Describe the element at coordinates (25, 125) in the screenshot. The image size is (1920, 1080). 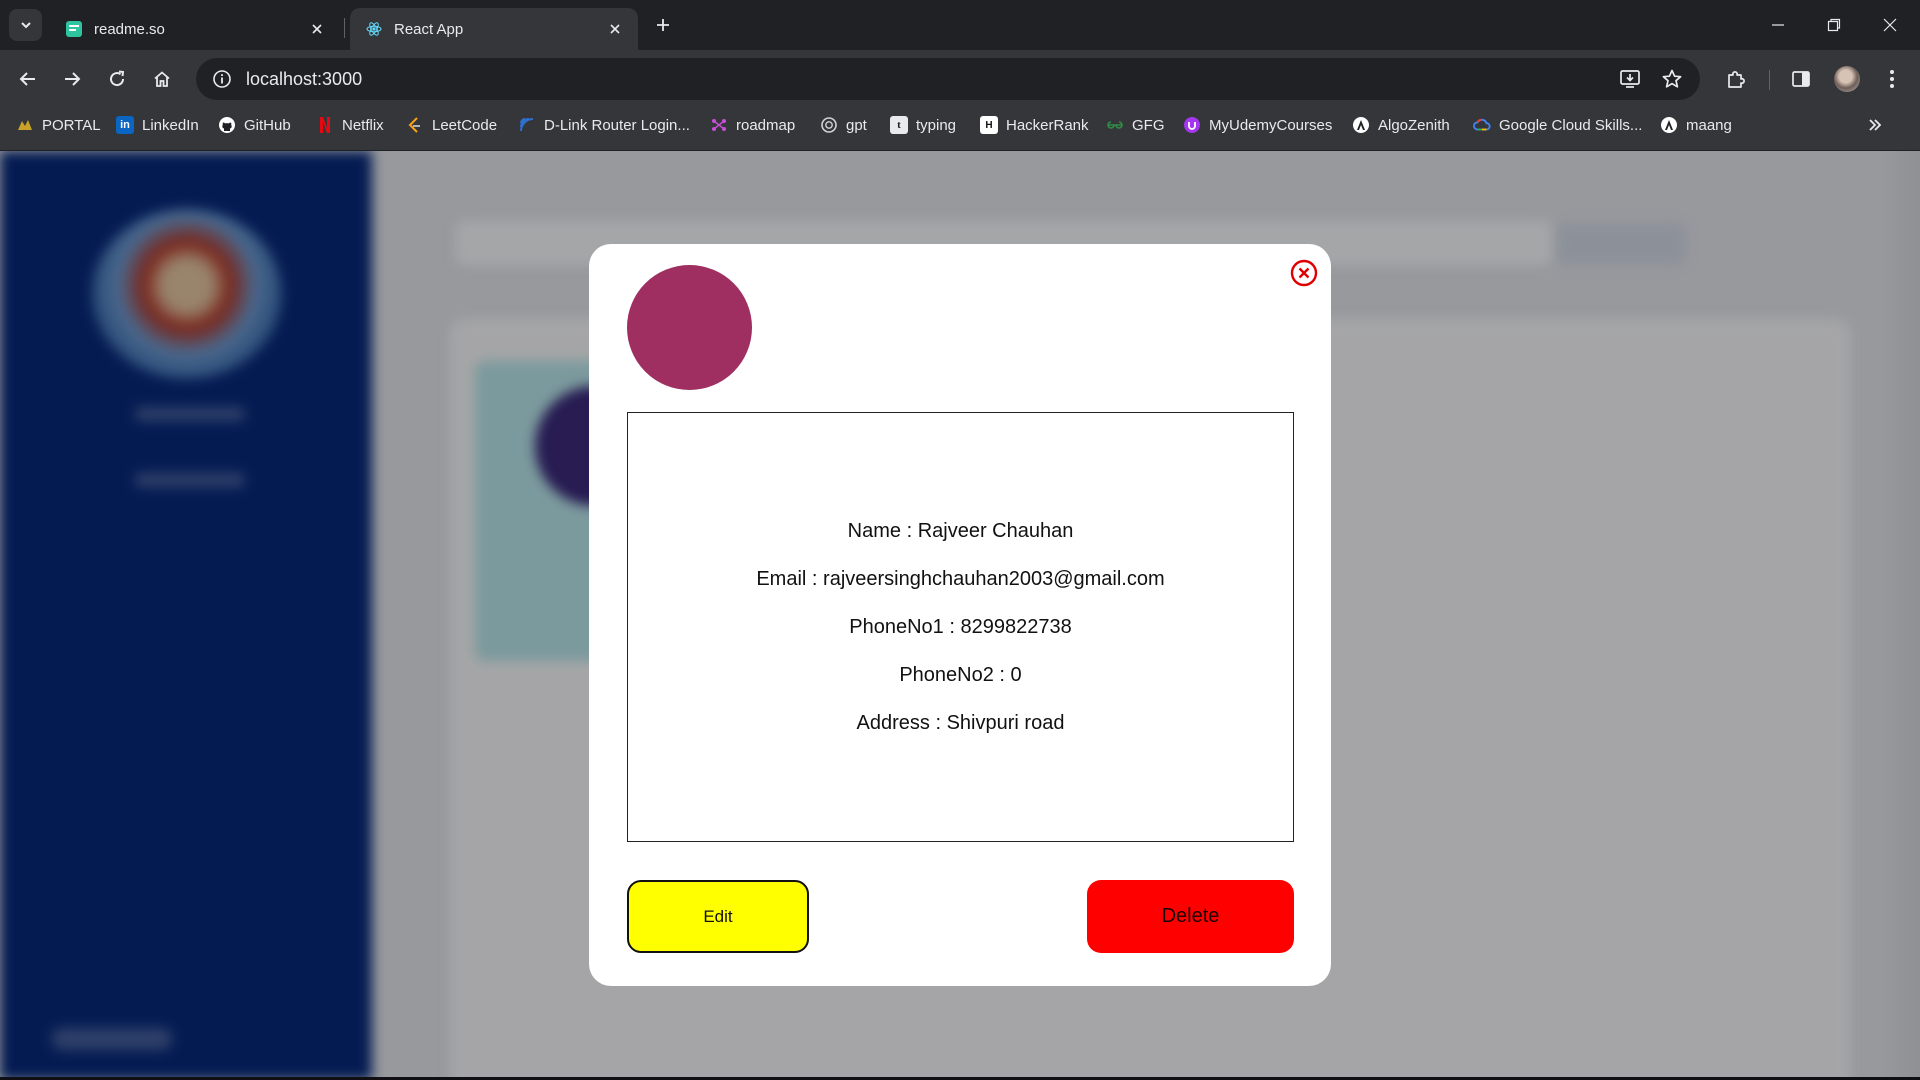
I see `portal-icon` at that location.